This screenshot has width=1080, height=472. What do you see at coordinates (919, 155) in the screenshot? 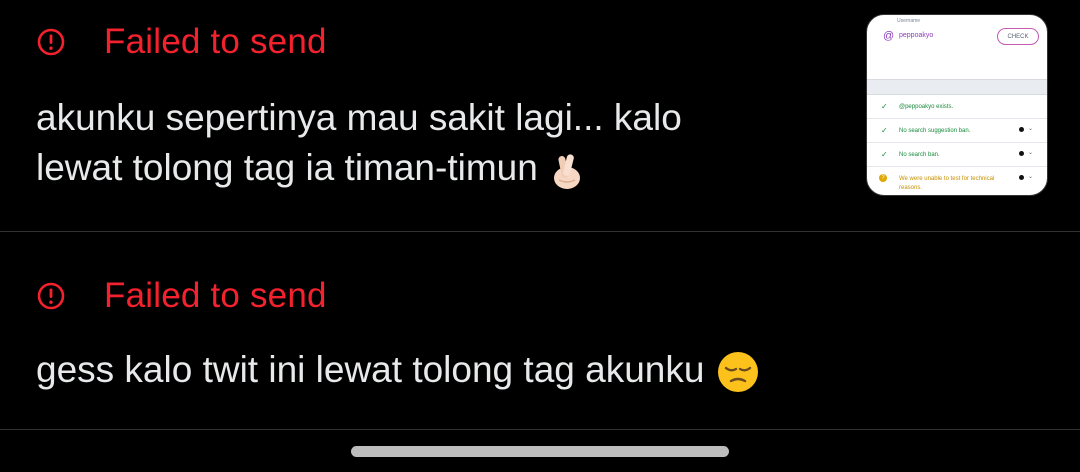
I see `result-text: No search ban.` at bounding box center [919, 155].